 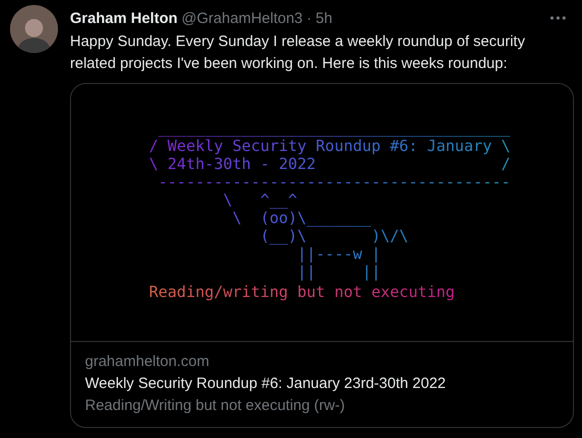 What do you see at coordinates (302, 292) in the screenshot?
I see `terminal-caption: Reading/writing but not executing` at bounding box center [302, 292].